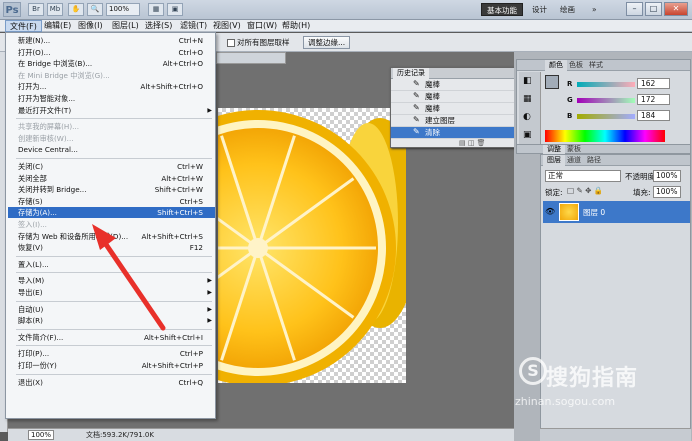 The image size is (692, 441). Describe the element at coordinates (533, 371) in the screenshot. I see `watermark-logo-icon: S` at that location.